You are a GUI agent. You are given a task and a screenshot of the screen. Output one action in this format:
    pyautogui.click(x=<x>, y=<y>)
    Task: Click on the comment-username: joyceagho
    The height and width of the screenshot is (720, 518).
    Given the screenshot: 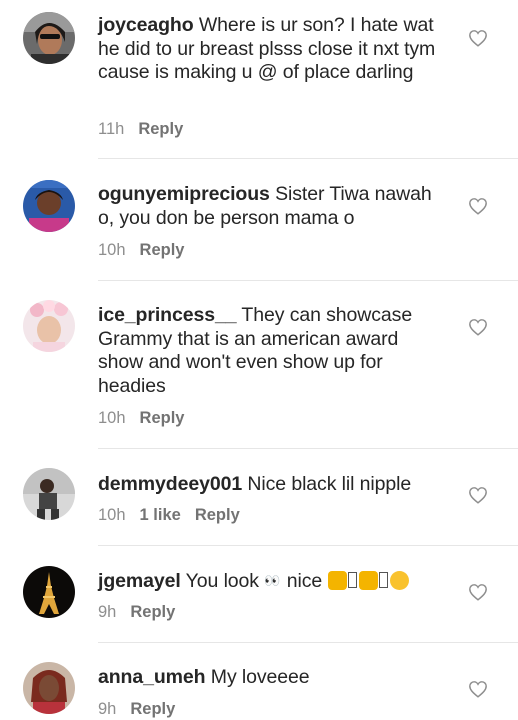 What is the action you would take?
    pyautogui.click(x=146, y=25)
    